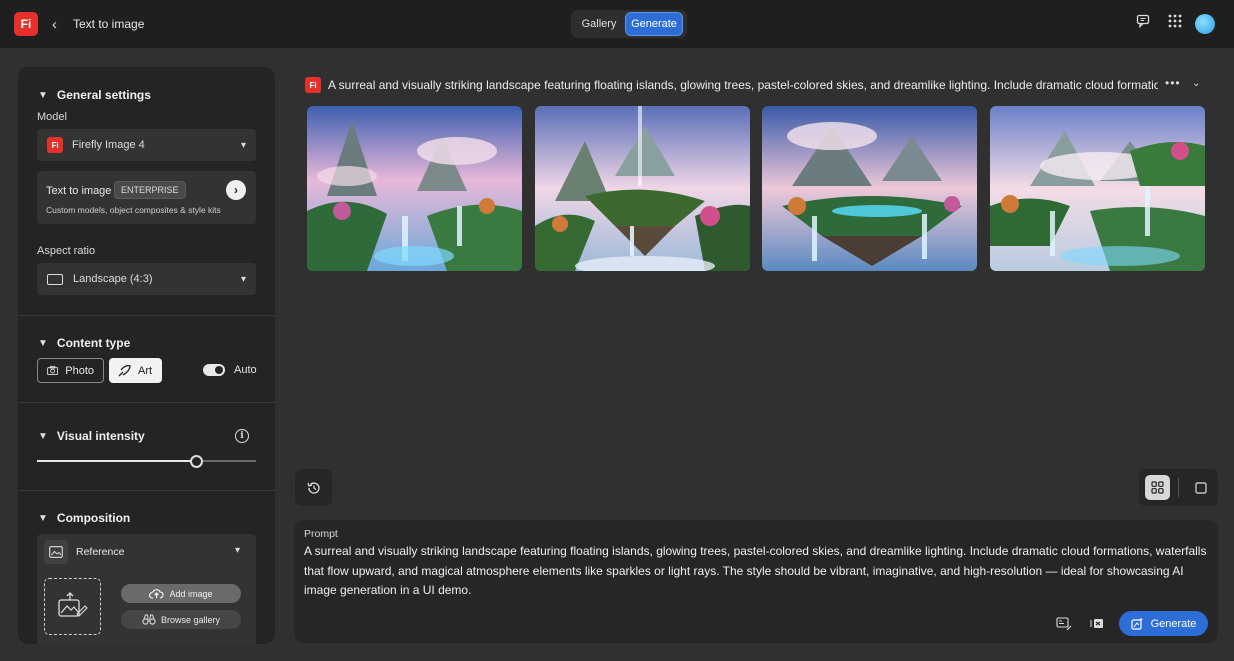 The width and height of the screenshot is (1234, 661). I want to click on structure-reference-icon, so click(1097, 626).